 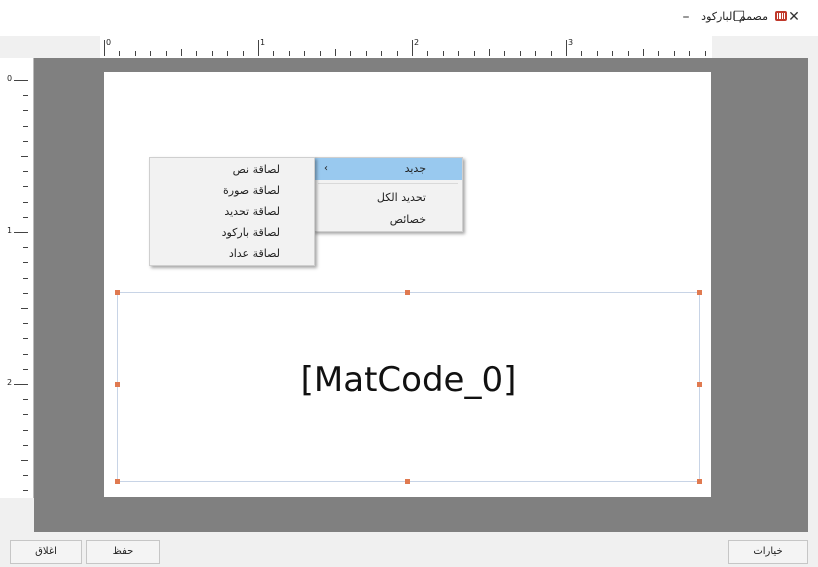 I want to click on menu-item-label: لصاقة عداد, so click(x=254, y=253).